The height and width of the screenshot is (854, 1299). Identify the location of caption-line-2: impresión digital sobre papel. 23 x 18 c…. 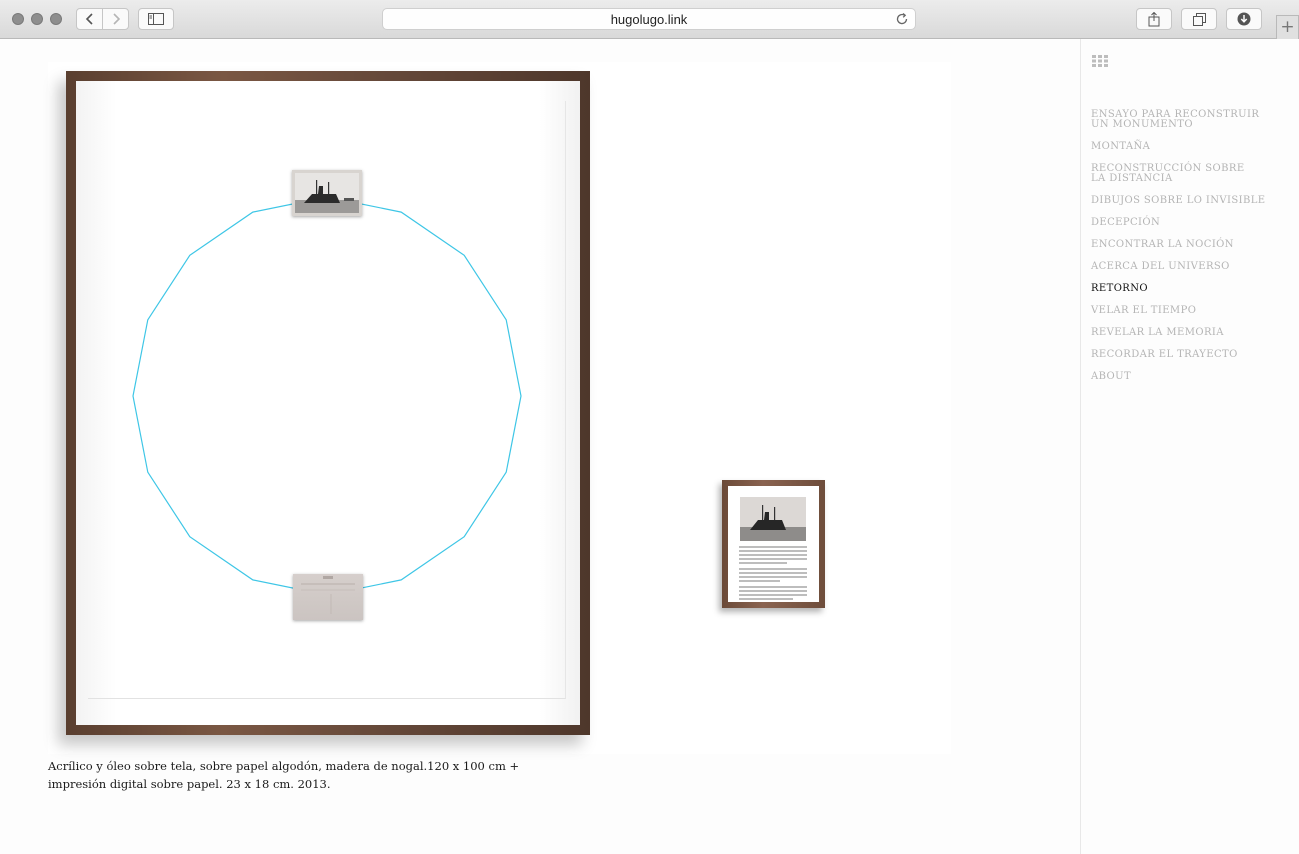
(189, 784).